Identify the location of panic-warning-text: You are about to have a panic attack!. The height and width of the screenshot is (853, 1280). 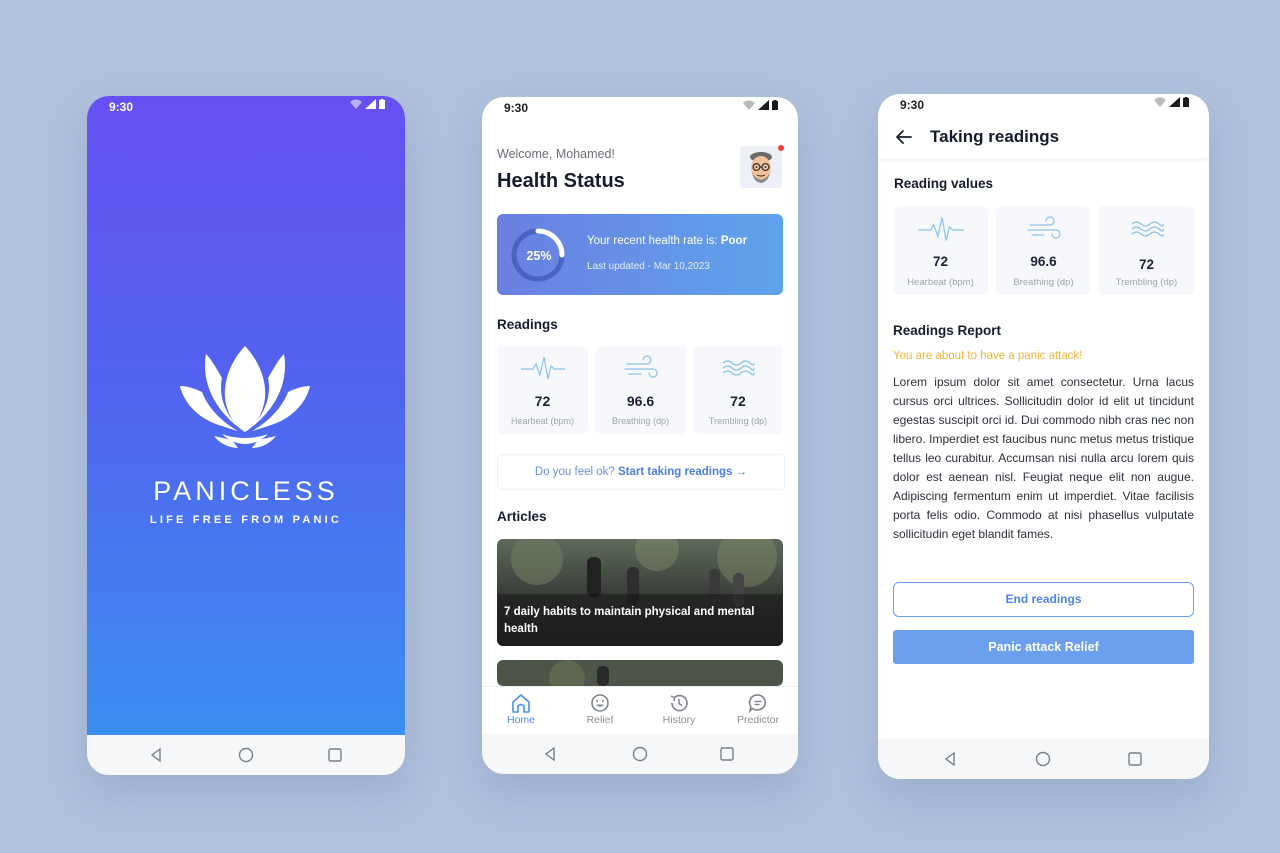
(988, 356).